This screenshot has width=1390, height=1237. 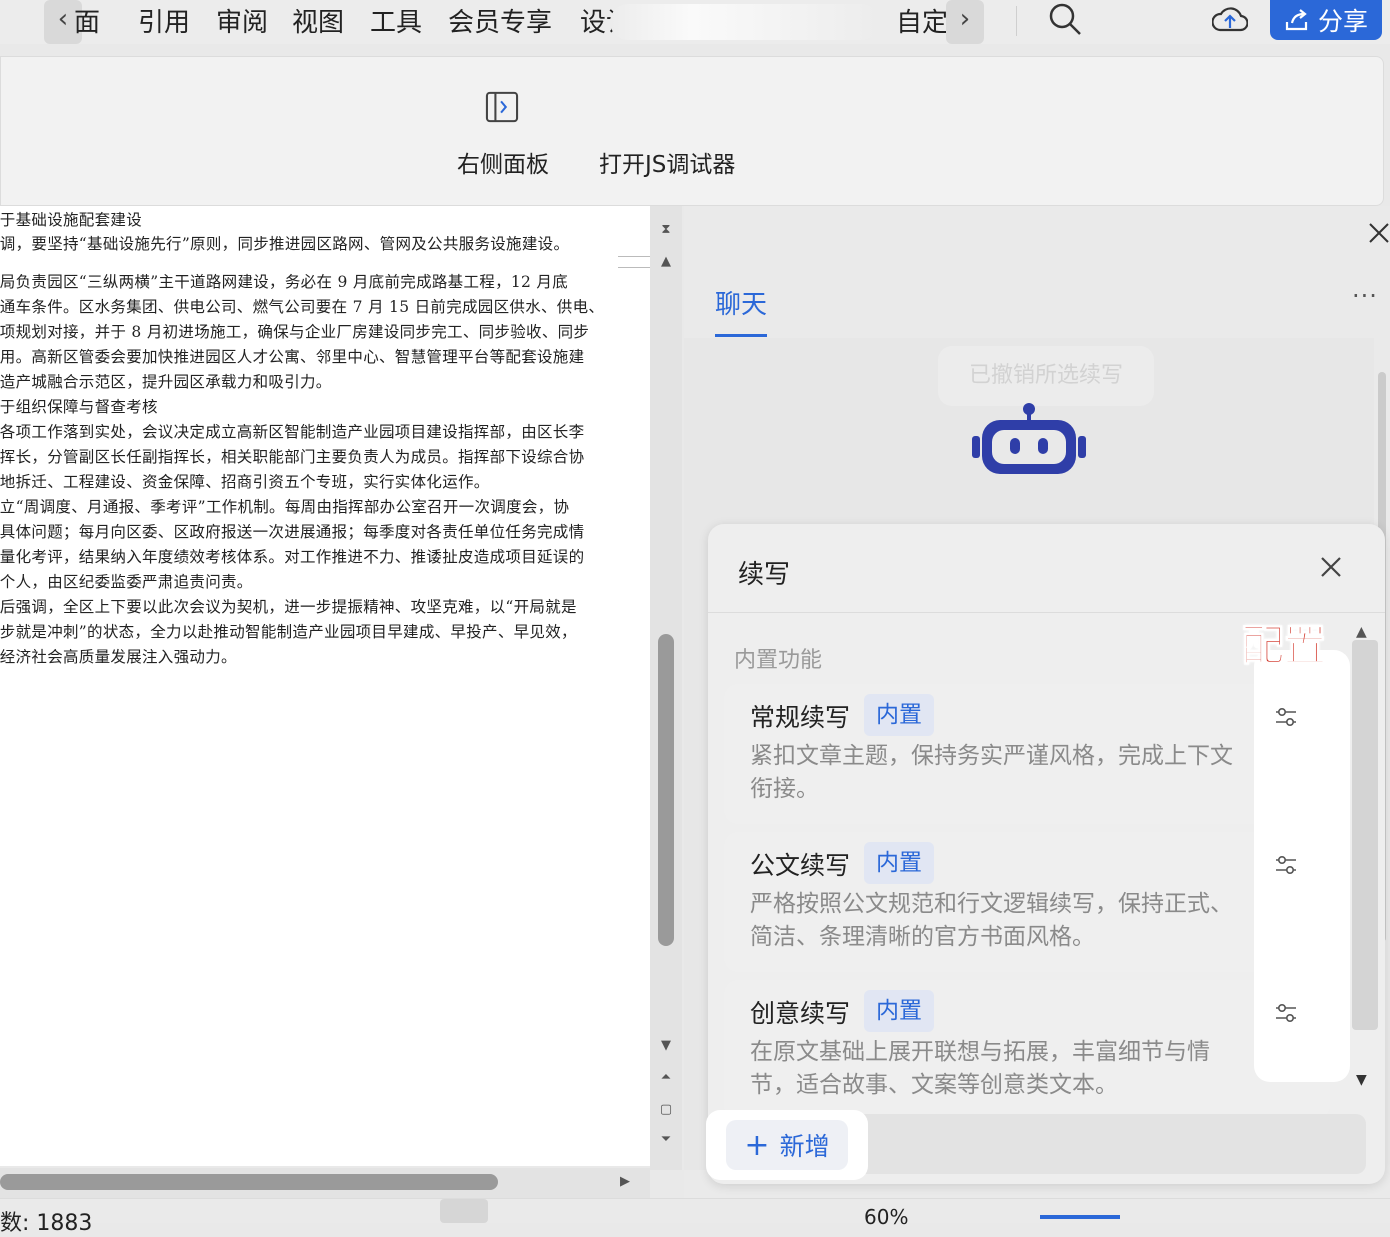 I want to click on tab-review: 审阅, so click(x=242, y=20).